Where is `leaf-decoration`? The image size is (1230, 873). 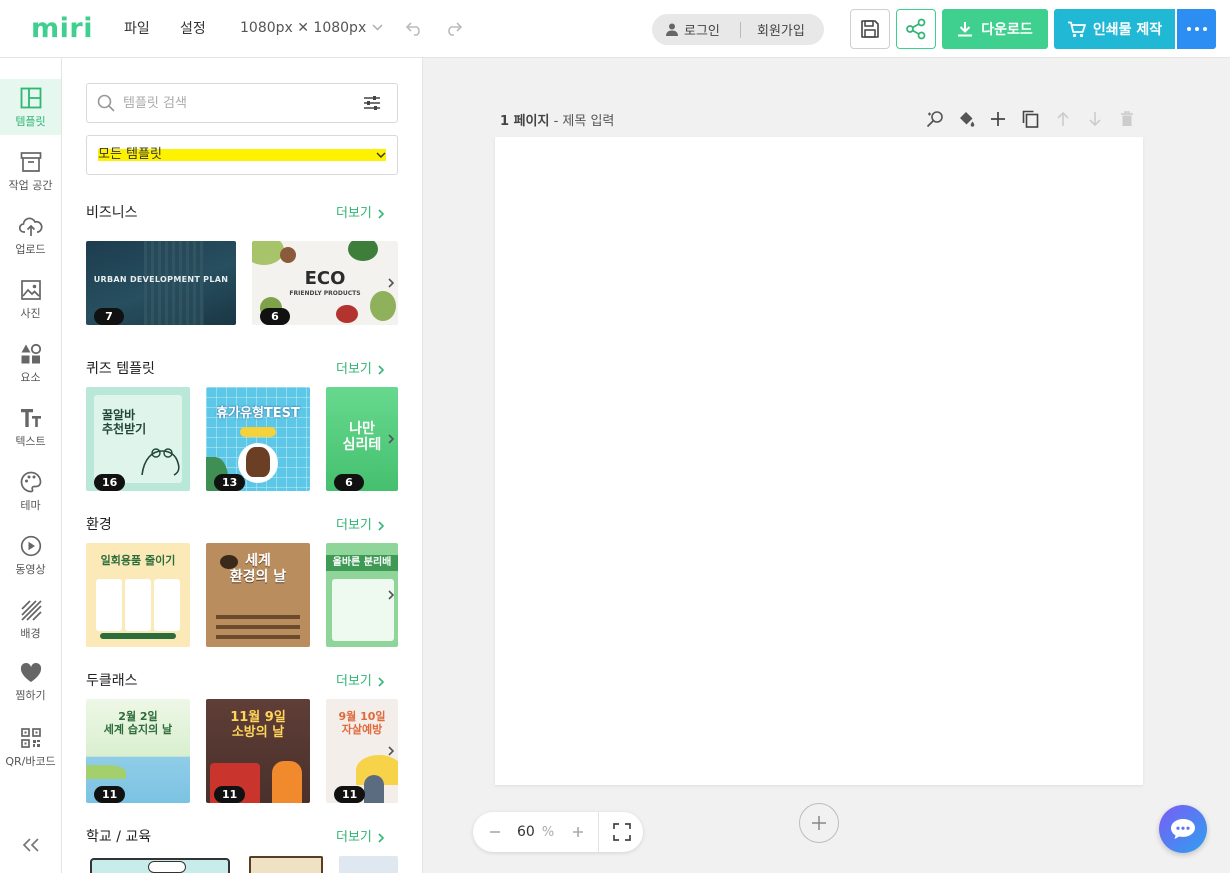
leaf-decoration is located at coordinates (363, 251).